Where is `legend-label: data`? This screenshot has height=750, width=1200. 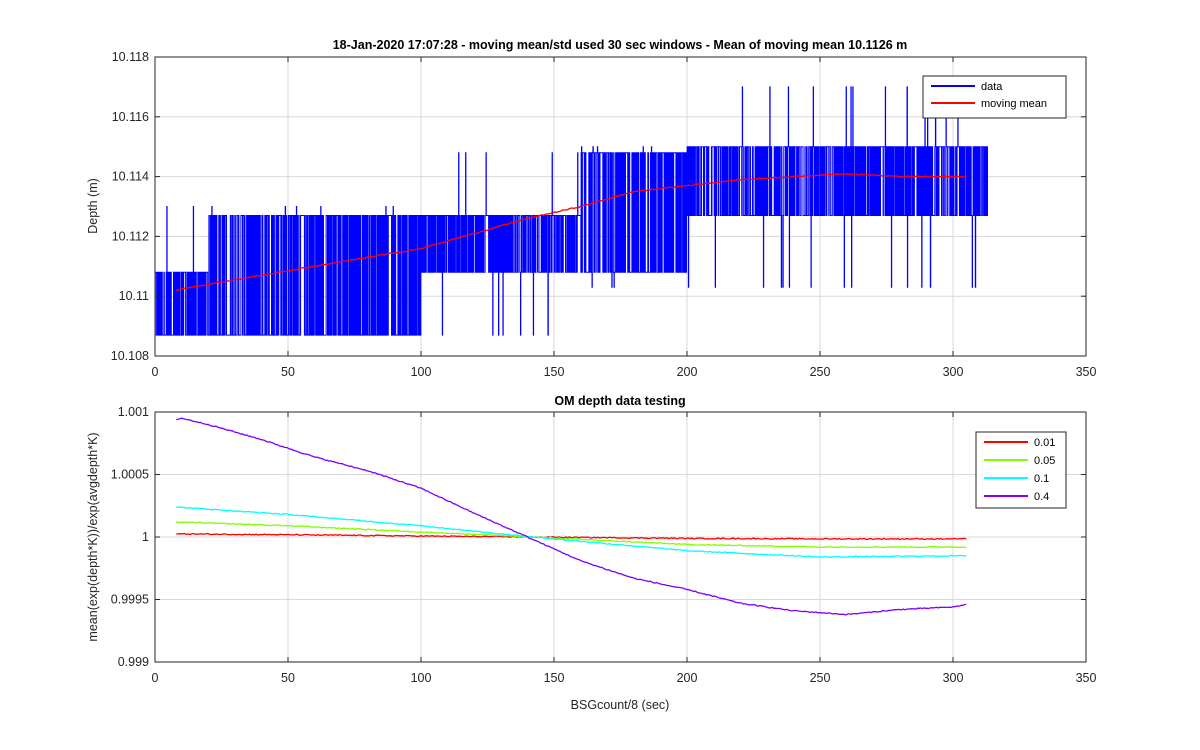 legend-label: data is located at coordinates (992, 87).